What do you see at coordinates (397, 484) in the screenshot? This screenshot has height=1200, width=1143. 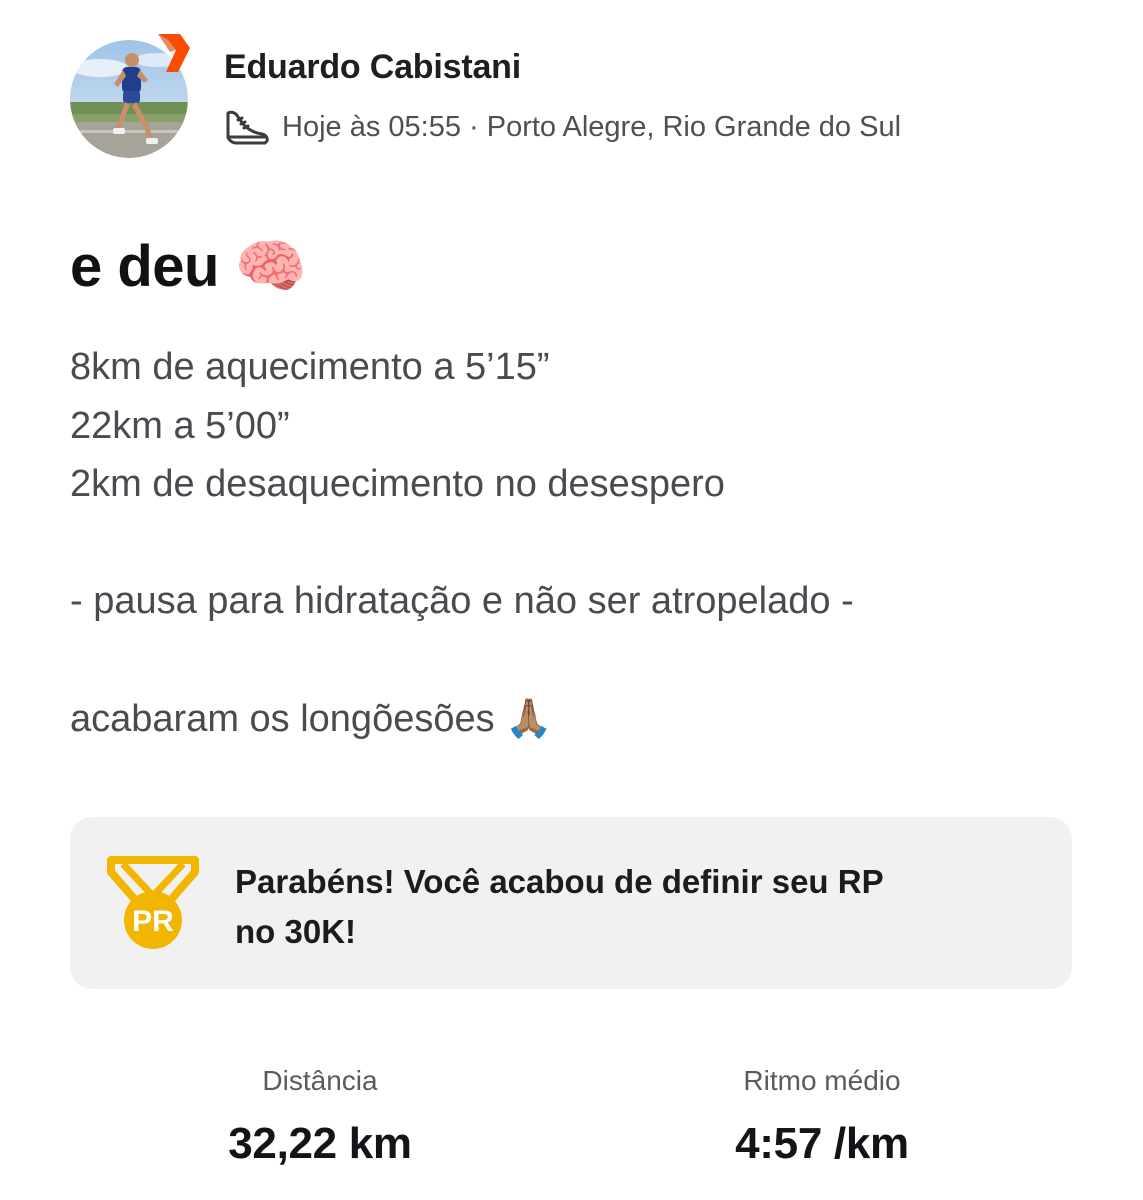 I see `description-line: 2km de desaquecimento no desespero` at bounding box center [397, 484].